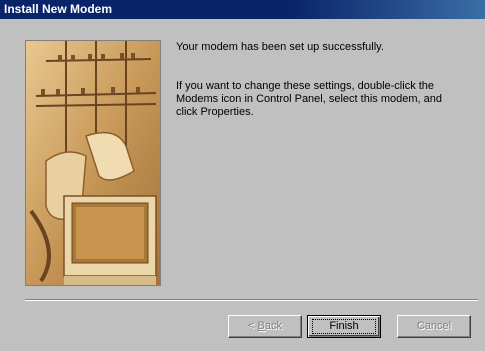  Describe the element at coordinates (251, 300) in the screenshot. I see `separator` at that location.